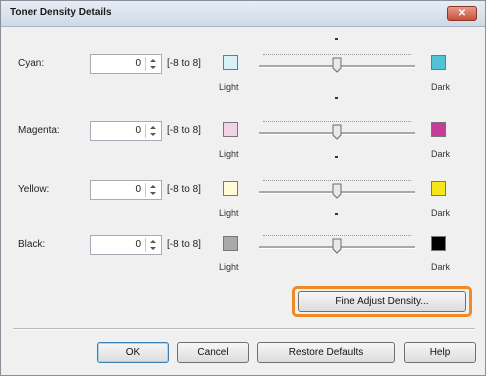 This screenshot has width=486, height=376. I want to click on cancel-button: Cancel, so click(213, 352).